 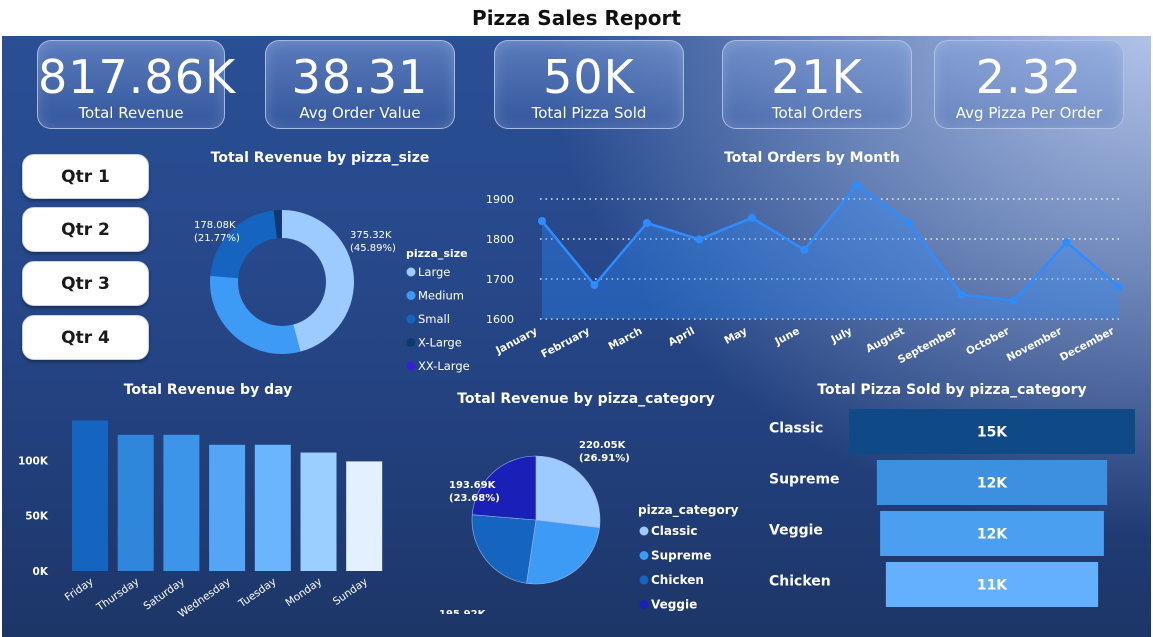 What do you see at coordinates (474, 498) in the screenshot?
I see `pie-label-veggie-line-2: (23.68%)` at bounding box center [474, 498].